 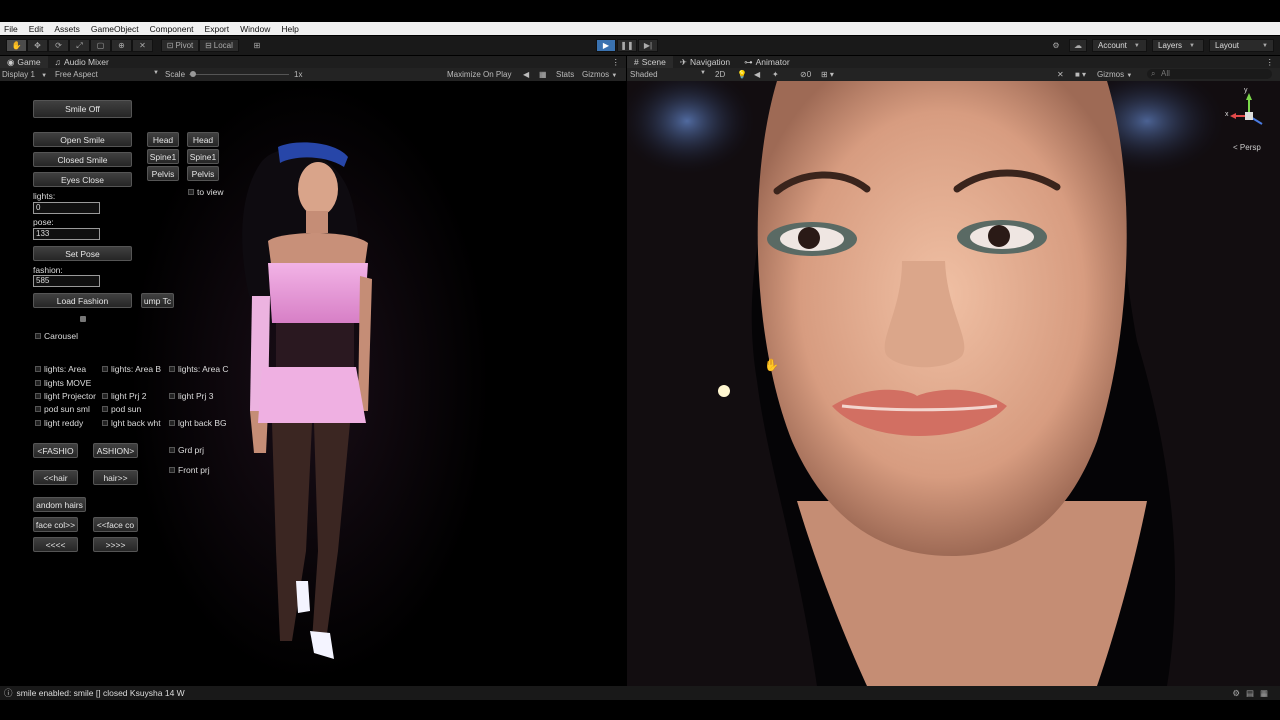 I want to click on grd-prj-toggle: Grd prj, so click(x=186, y=450).